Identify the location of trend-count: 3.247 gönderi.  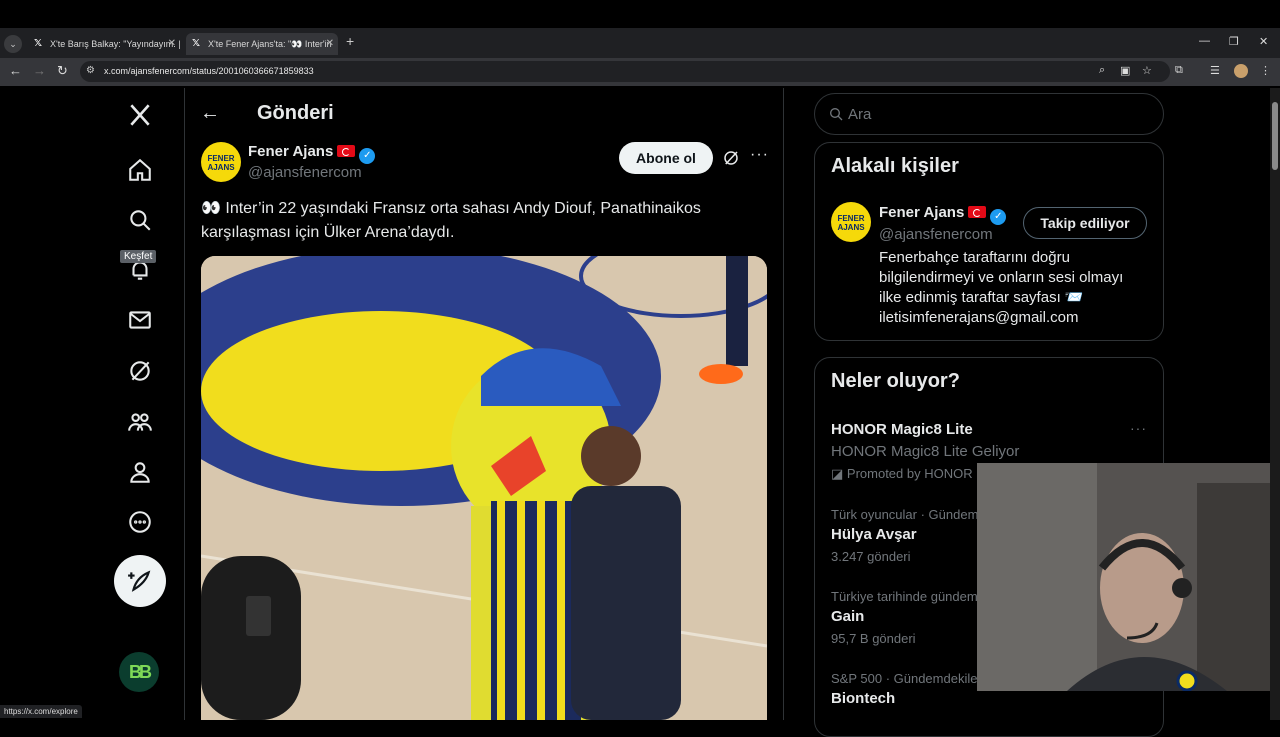
(871, 556).